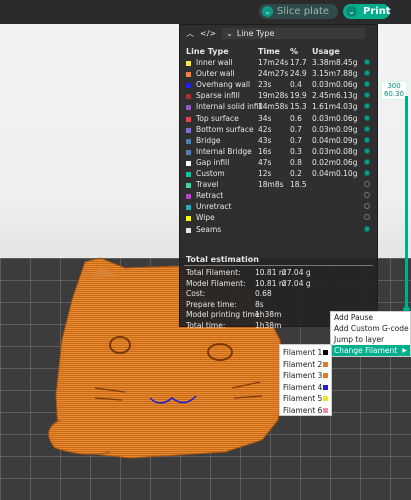  What do you see at coordinates (205, 218) in the screenshot?
I see `line-type-name: Wipe` at bounding box center [205, 218].